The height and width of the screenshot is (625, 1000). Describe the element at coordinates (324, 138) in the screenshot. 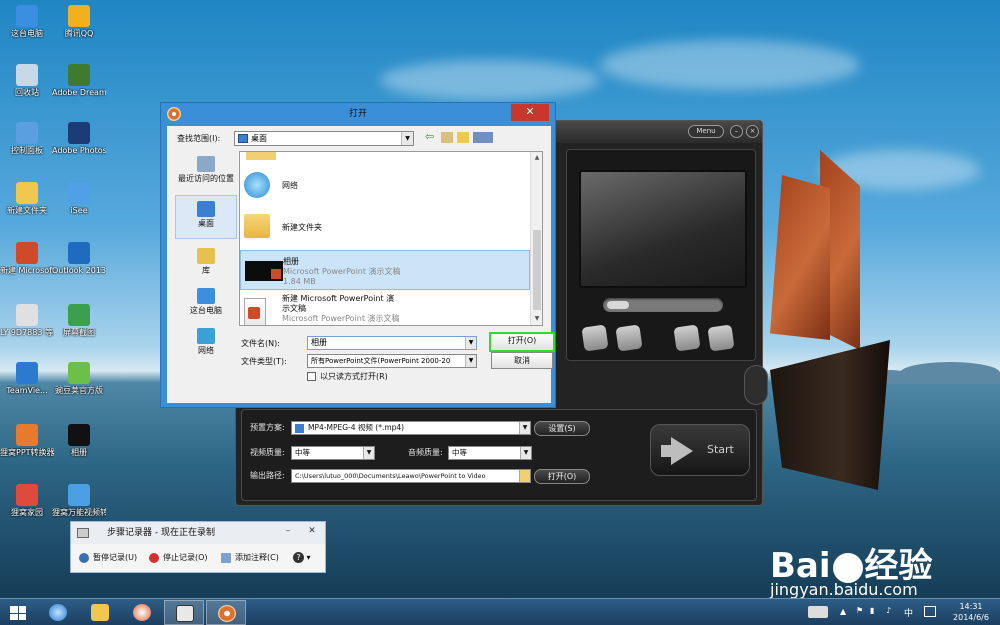

I see `lookin-select: 桌面 ▼` at that location.